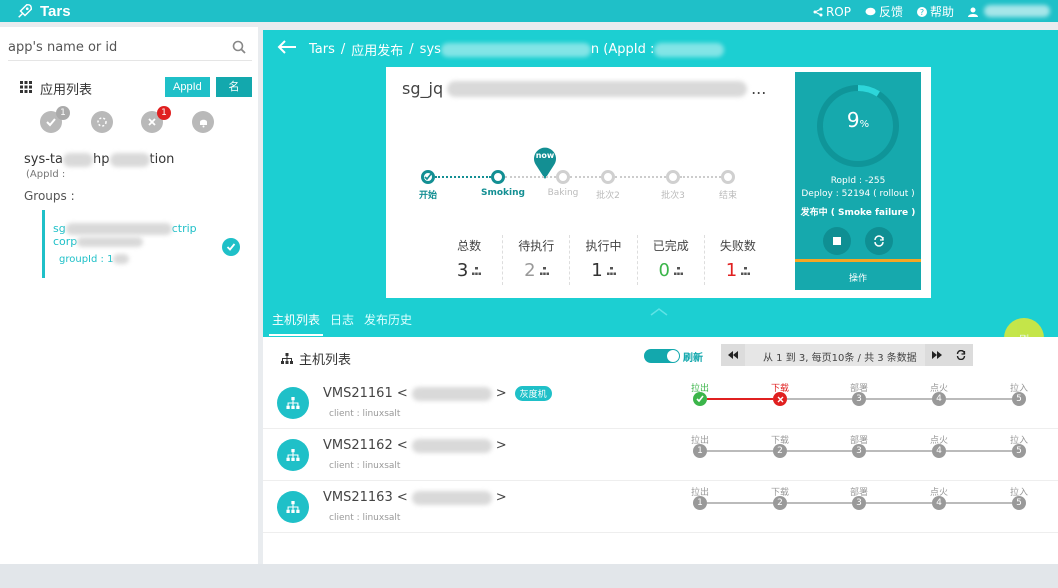 This screenshot has height=588, width=1058. I want to click on back-arrow-icon, so click(287, 47).